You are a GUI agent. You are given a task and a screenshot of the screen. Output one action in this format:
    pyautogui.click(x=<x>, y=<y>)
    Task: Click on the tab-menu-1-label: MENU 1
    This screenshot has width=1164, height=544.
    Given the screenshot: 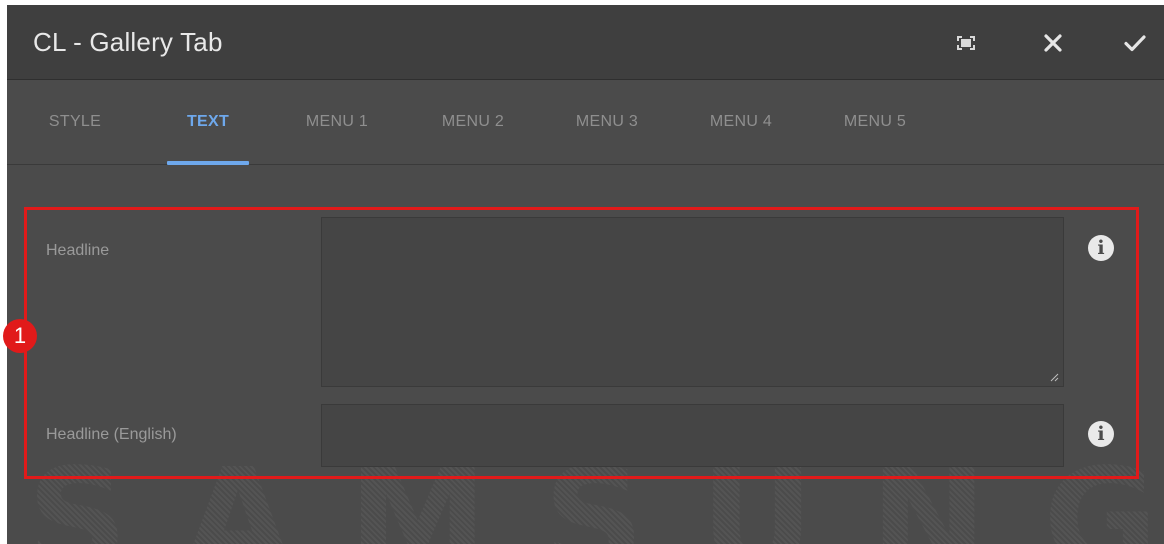 What is the action you would take?
    pyautogui.click(x=337, y=121)
    